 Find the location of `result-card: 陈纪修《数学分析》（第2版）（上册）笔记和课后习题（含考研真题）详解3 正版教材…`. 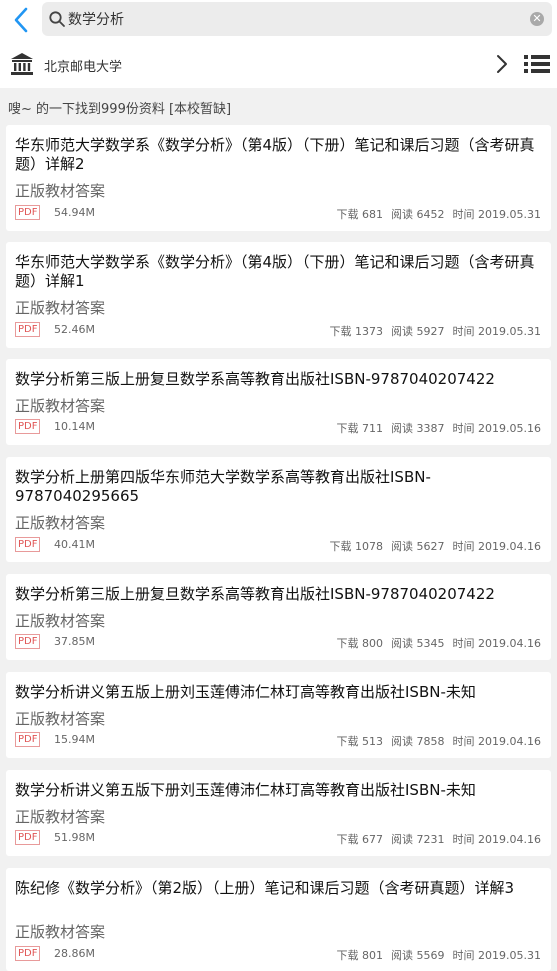

result-card: 陈纪修《数学分析》（第2版）（上册）笔记和课后习题（含考研真题）详解3 正版教材… is located at coordinates (278, 919).